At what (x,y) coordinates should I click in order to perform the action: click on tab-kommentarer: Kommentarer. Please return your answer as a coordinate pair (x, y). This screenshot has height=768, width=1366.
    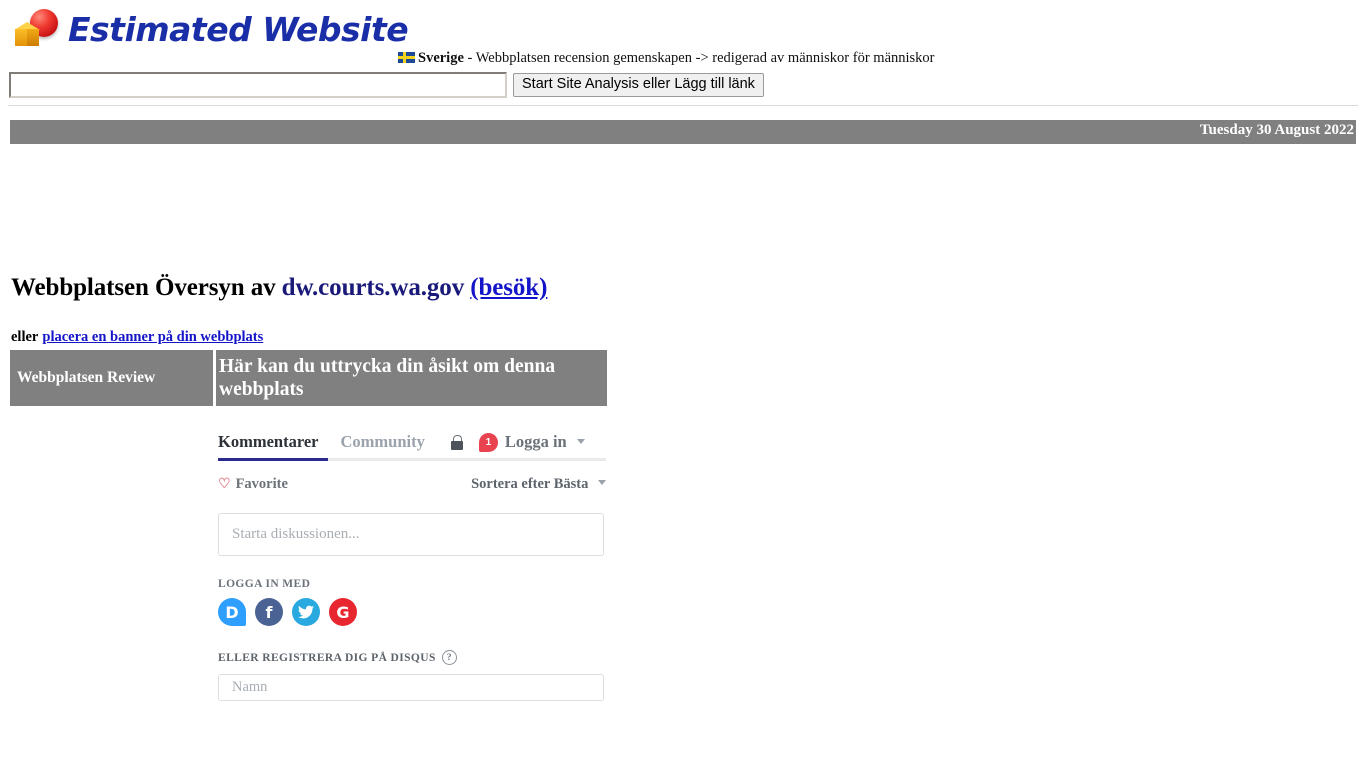
    Looking at the image, I should click on (268, 442).